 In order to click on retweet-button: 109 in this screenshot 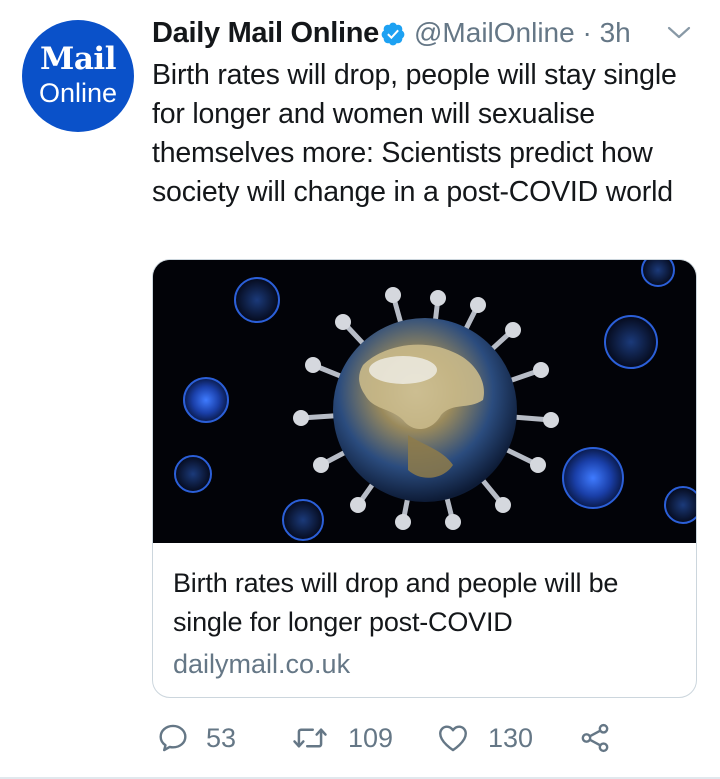, I will do `click(347, 738)`.